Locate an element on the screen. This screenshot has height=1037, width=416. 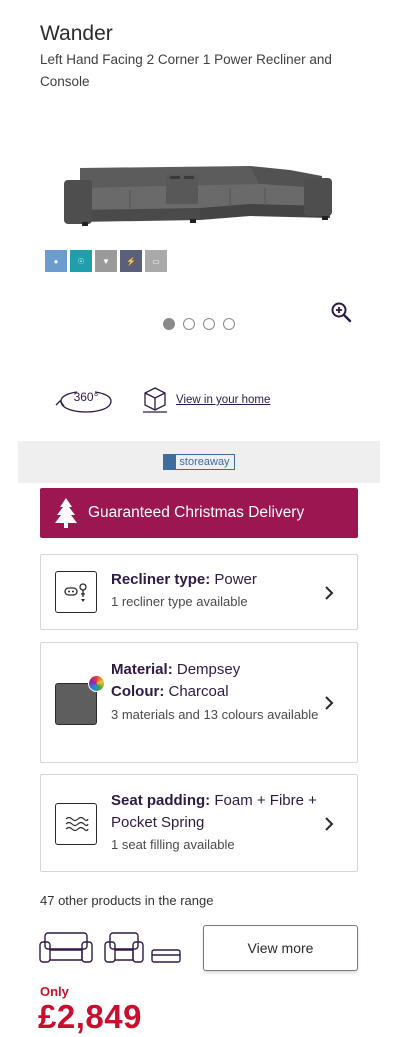
carousel-dots is located at coordinates (199, 324).